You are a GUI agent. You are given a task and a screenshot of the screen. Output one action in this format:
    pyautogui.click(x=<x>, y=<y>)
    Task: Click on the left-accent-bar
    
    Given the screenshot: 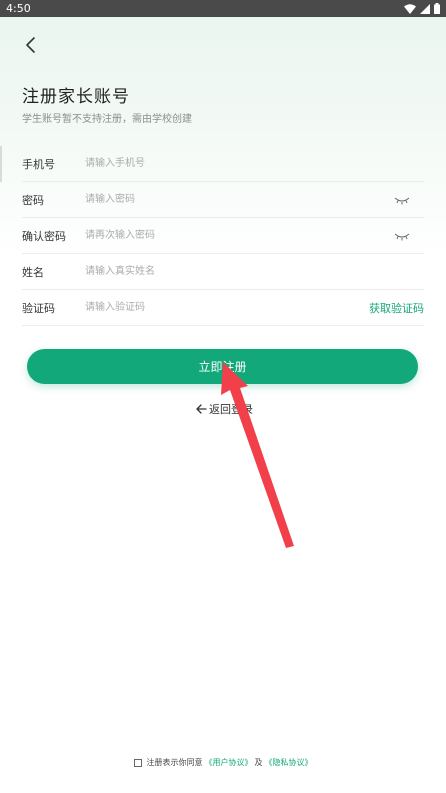 What is the action you would take?
    pyautogui.click(x=1, y=164)
    